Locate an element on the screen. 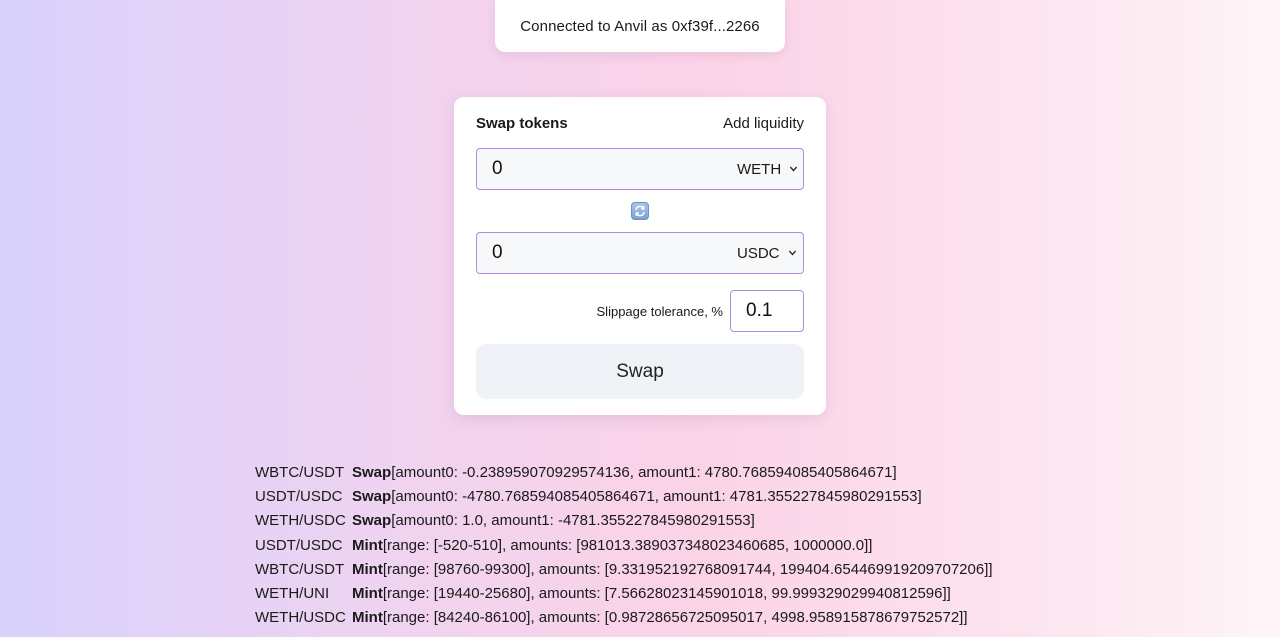 This screenshot has width=1280, height=637. to-token-label: USDC is located at coordinates (758, 253).